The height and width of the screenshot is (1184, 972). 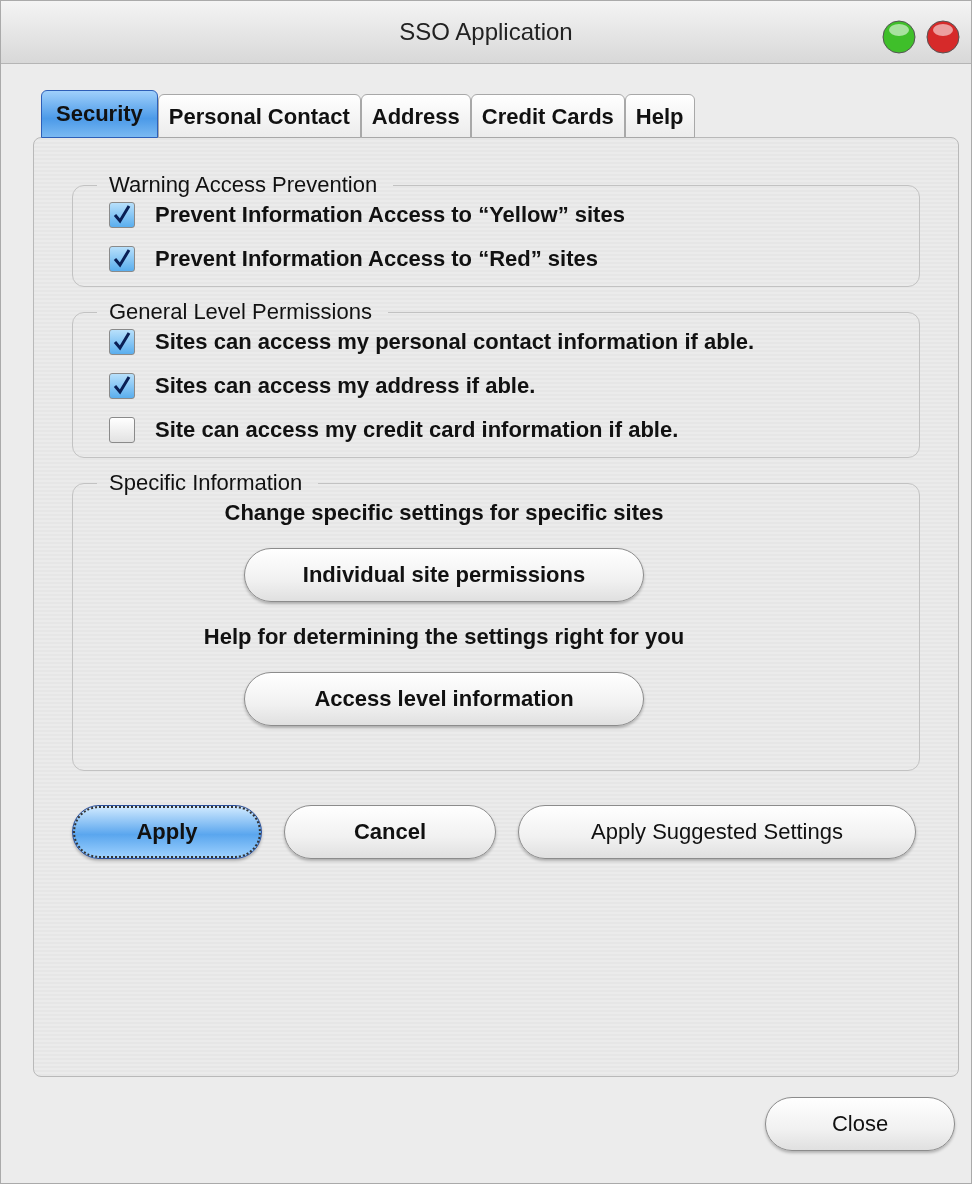 I want to click on close-button: Close, so click(x=860, y=1124).